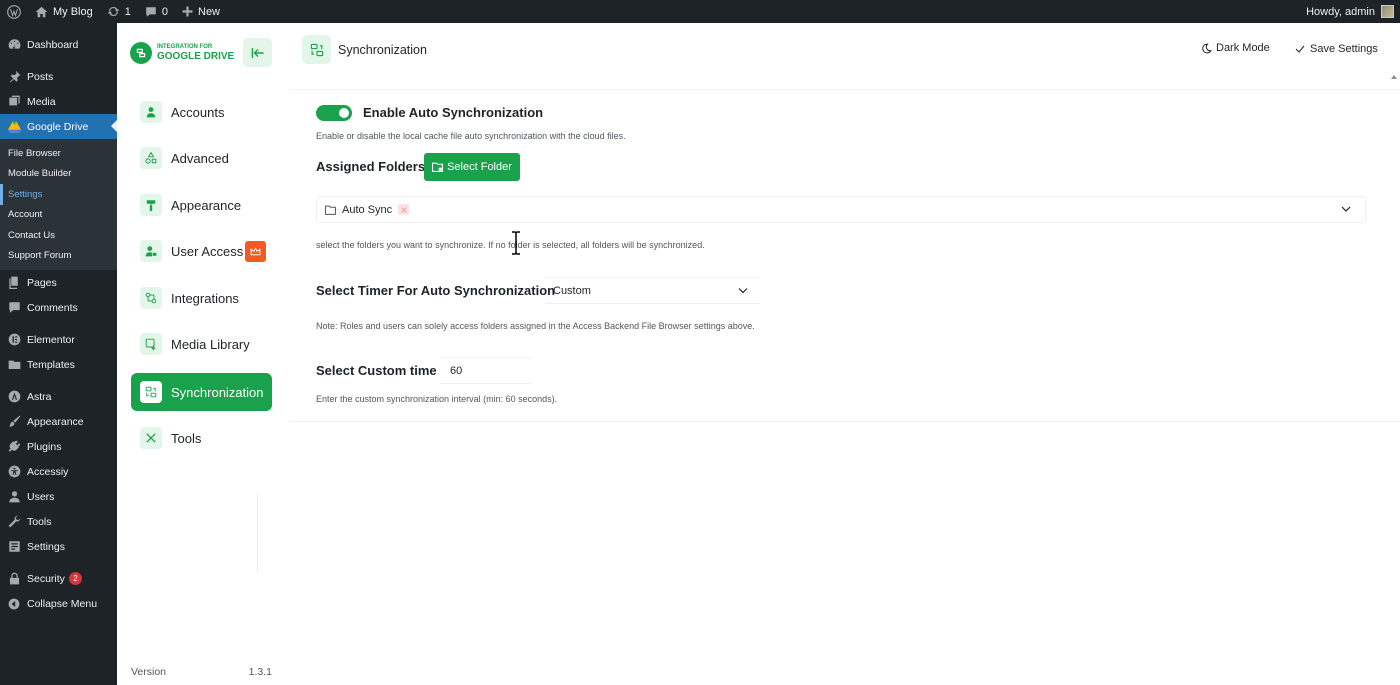  I want to click on nav-synchronization: Synchronization, so click(201, 392).